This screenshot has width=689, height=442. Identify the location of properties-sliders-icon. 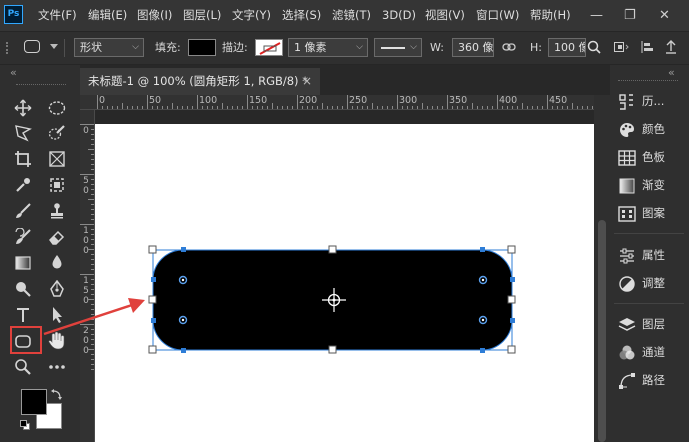
(627, 255).